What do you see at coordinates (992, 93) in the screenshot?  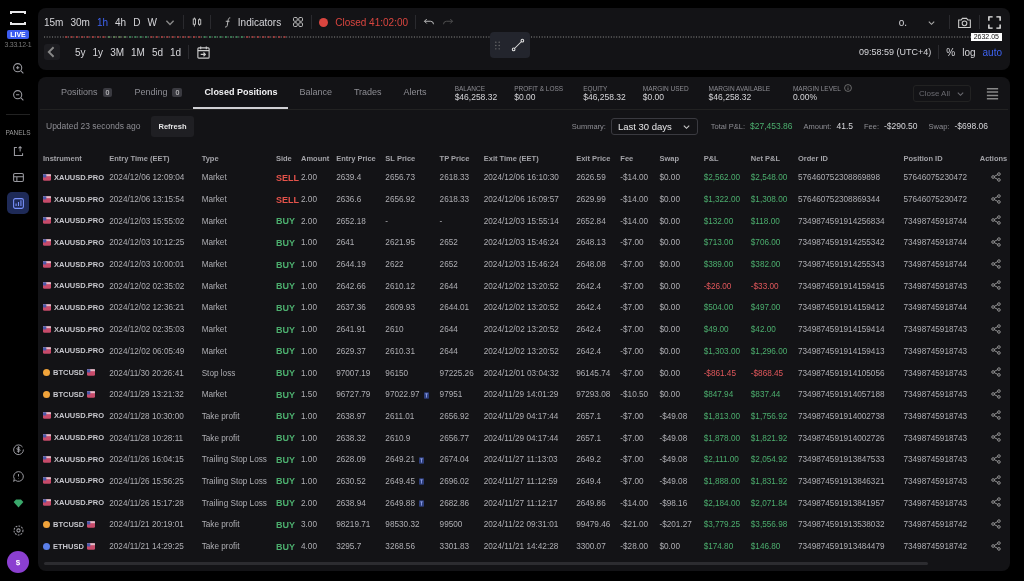 I see `column-settings-icon` at bounding box center [992, 93].